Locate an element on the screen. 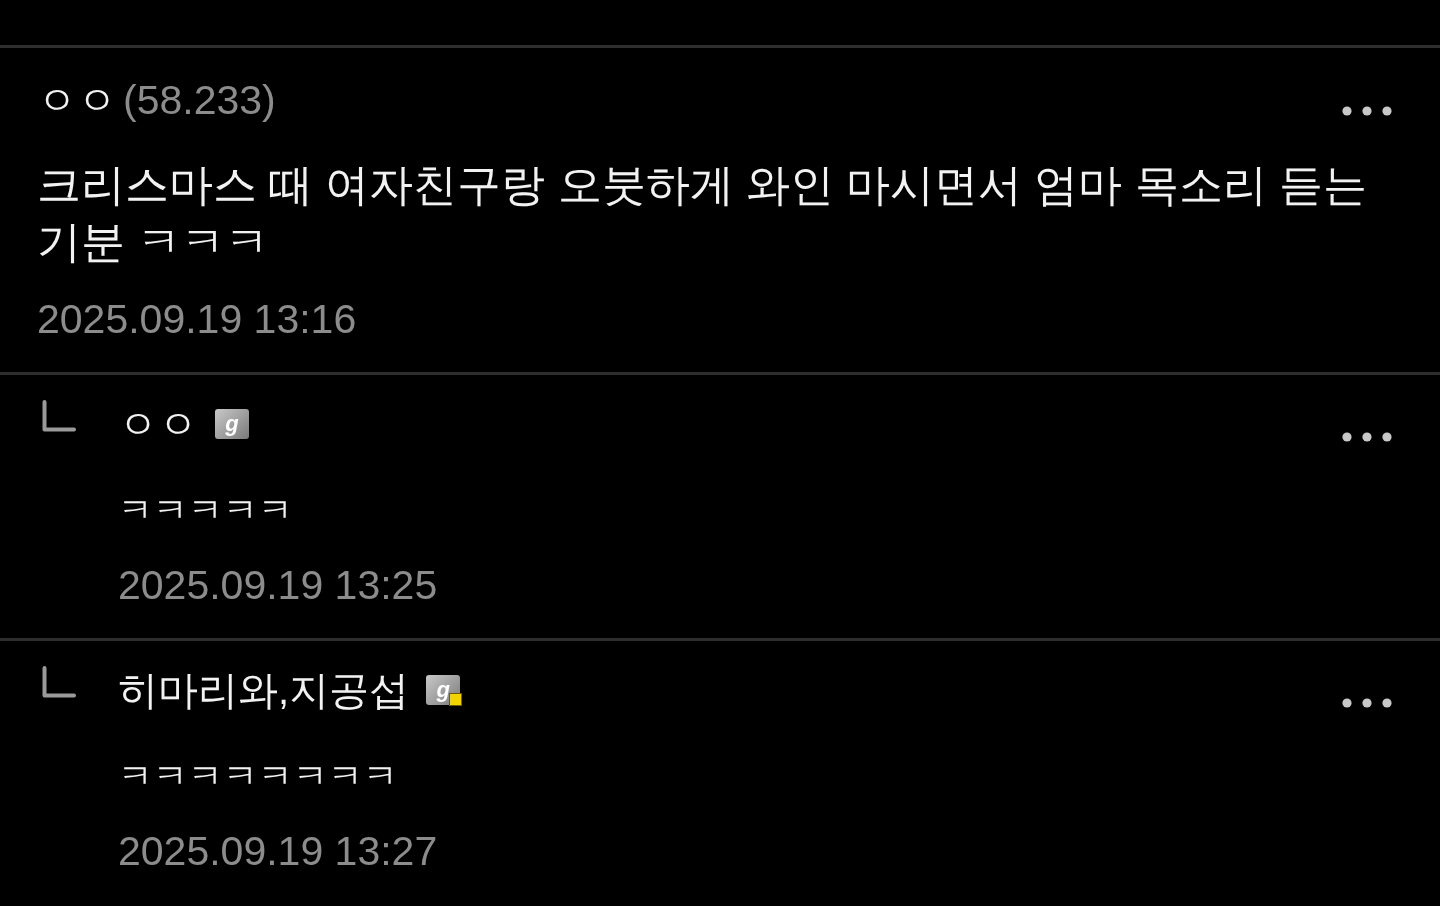 Image resolution: width=1440 pixels, height=906 pixels. comment-text: 크리스마스 때 여자친구랑 오붓하게 와인 마시면서 엄마 목소리 듣는 기분 ㅋㅋㅋ is located at coordinates (702, 213).